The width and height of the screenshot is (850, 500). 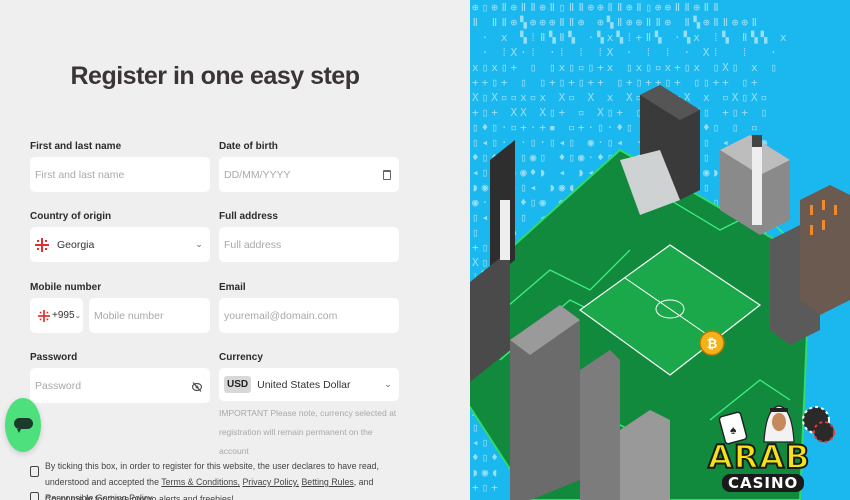 I want to click on password-input: Password, so click(x=120, y=385).